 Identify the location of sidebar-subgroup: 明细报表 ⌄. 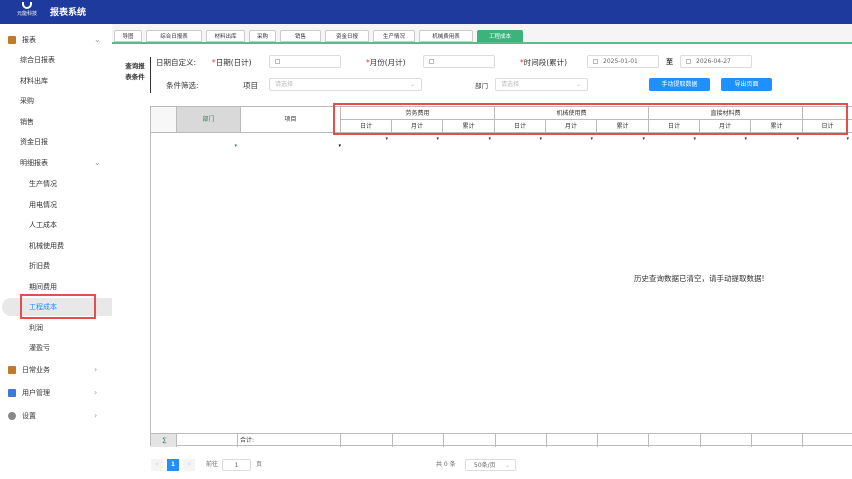
(56, 163).